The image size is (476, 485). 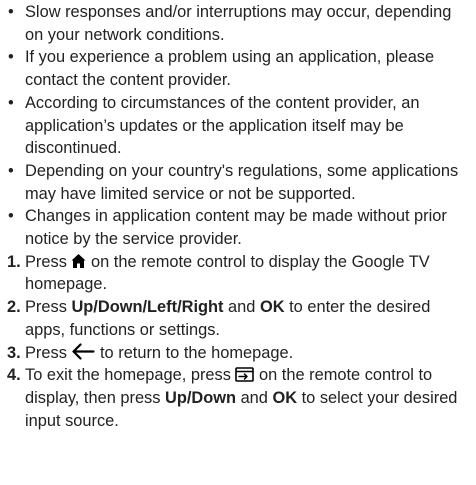 I want to click on home-icon, so click(x=78, y=261).